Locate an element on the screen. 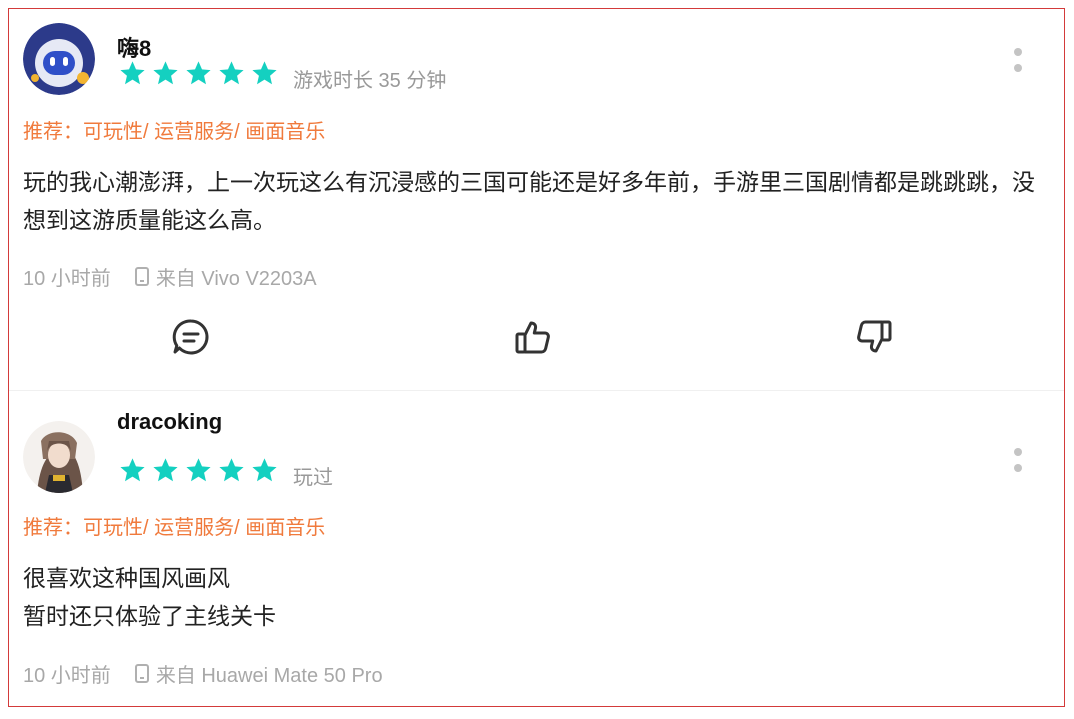 Image resolution: width=1074 pixels, height=719 pixels. thumbs-down-icon is located at coordinates (876, 339).